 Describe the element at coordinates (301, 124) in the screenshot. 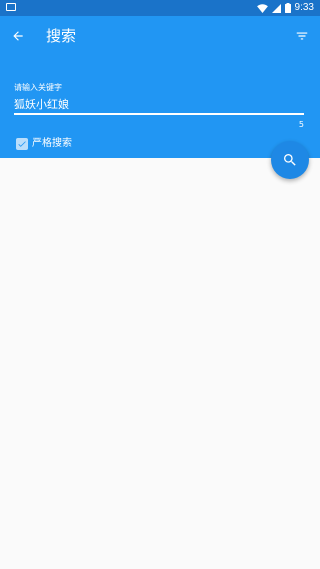

I see `char-counter: 5` at that location.